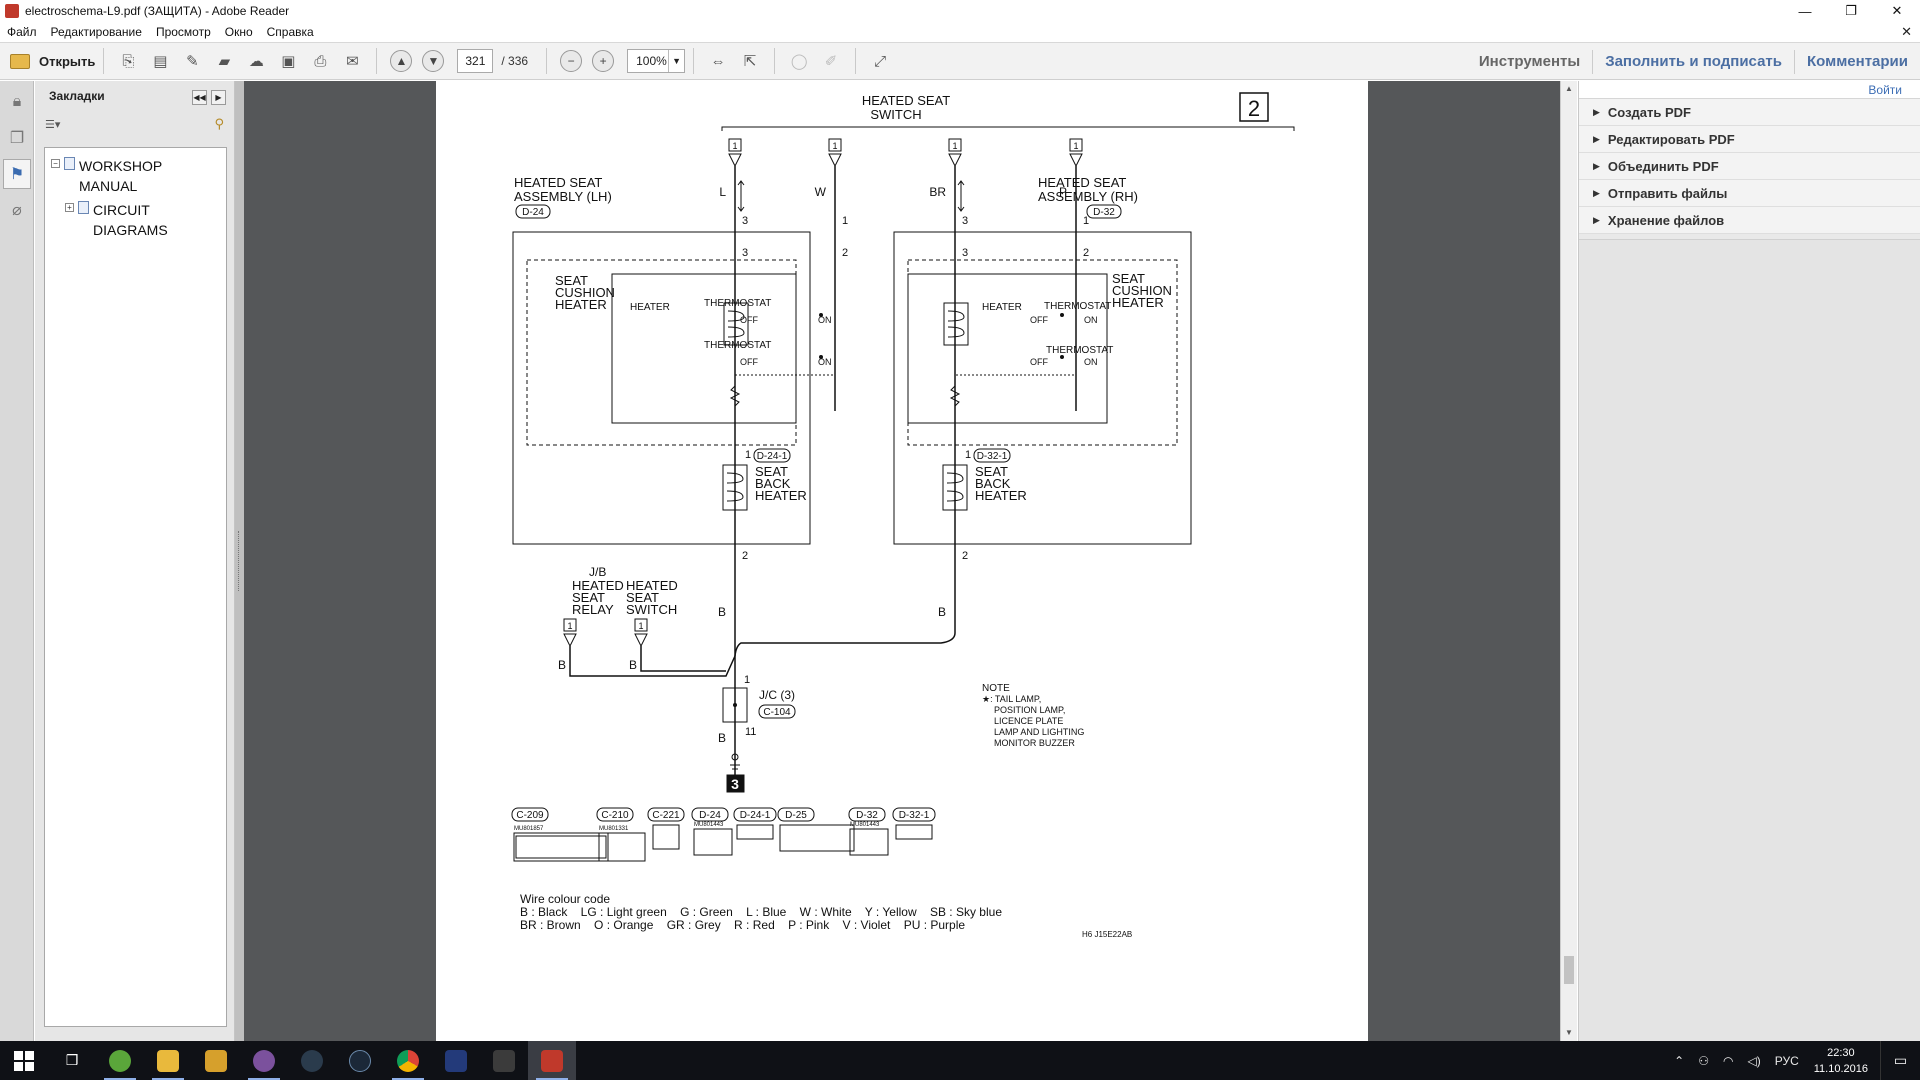 This screenshot has height=1080, width=1920. What do you see at coordinates (320, 61) in the screenshot?
I see `print-icon: ⎙` at bounding box center [320, 61].